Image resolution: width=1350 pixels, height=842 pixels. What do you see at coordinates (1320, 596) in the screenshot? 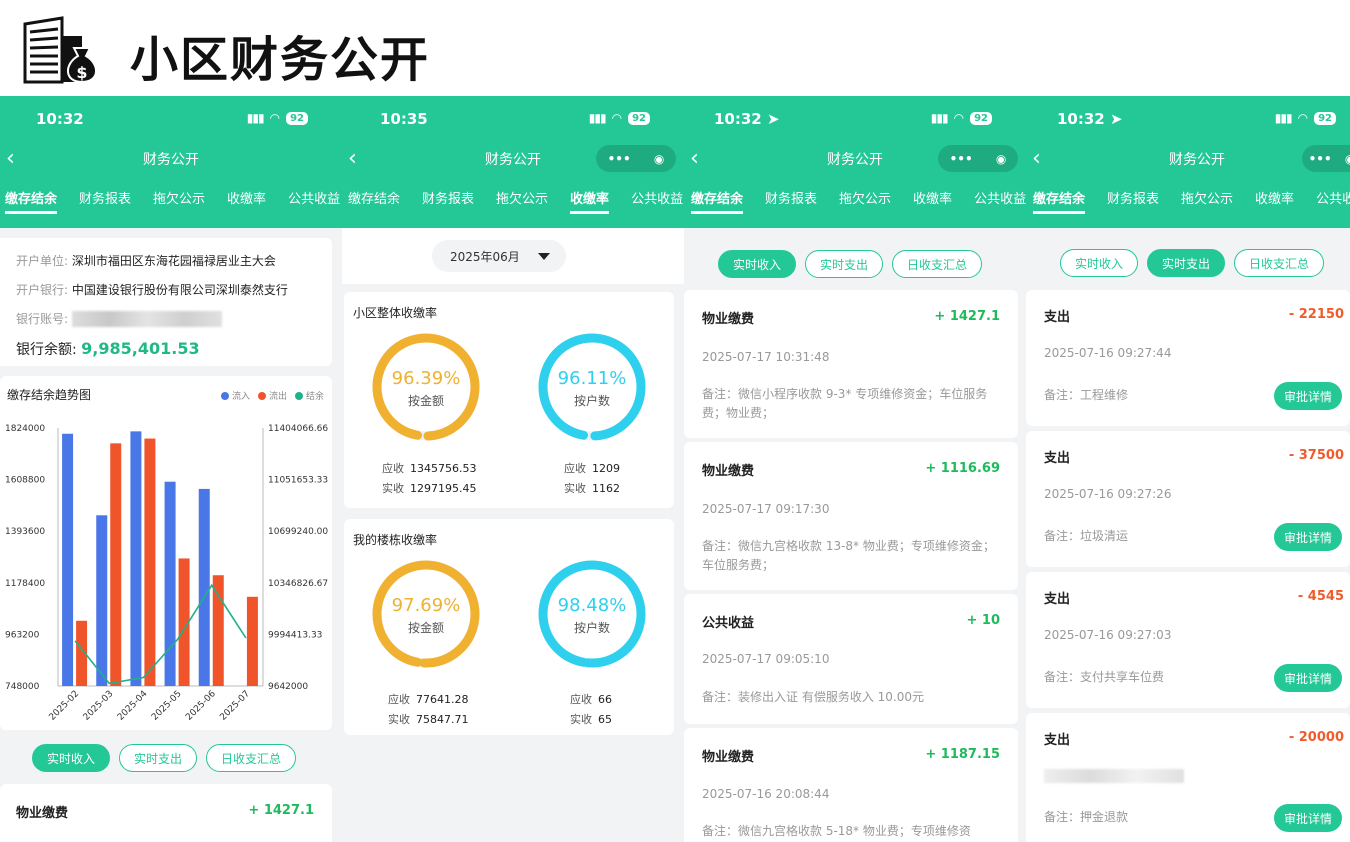
I see `record-amount: - 4545` at bounding box center [1320, 596].